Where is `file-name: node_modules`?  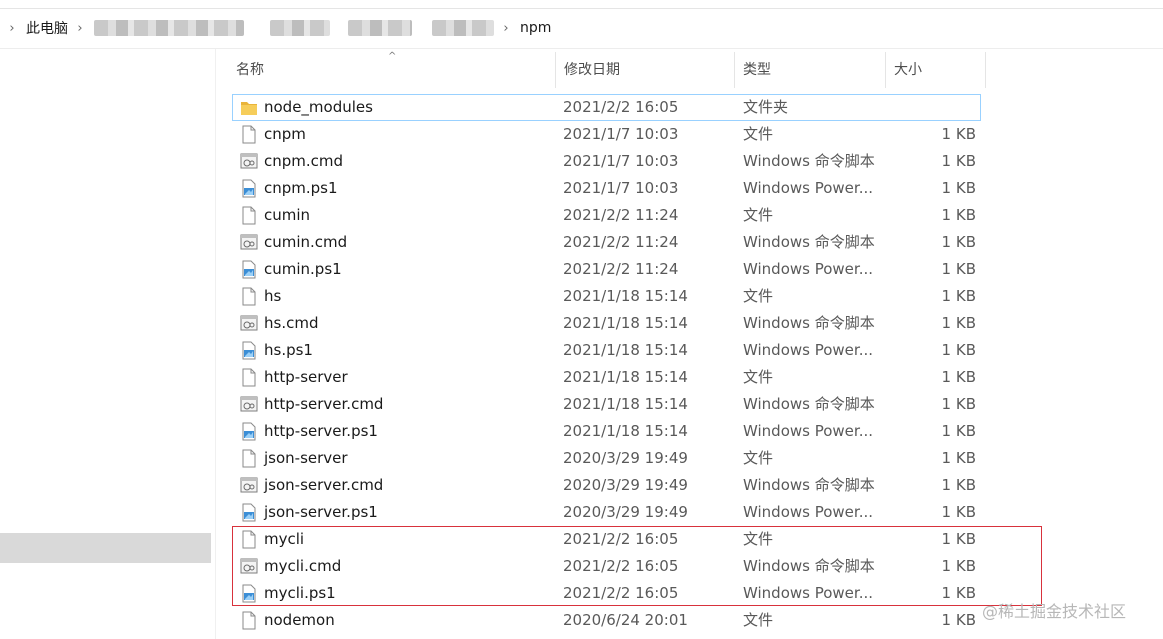 file-name: node_modules is located at coordinates (318, 107).